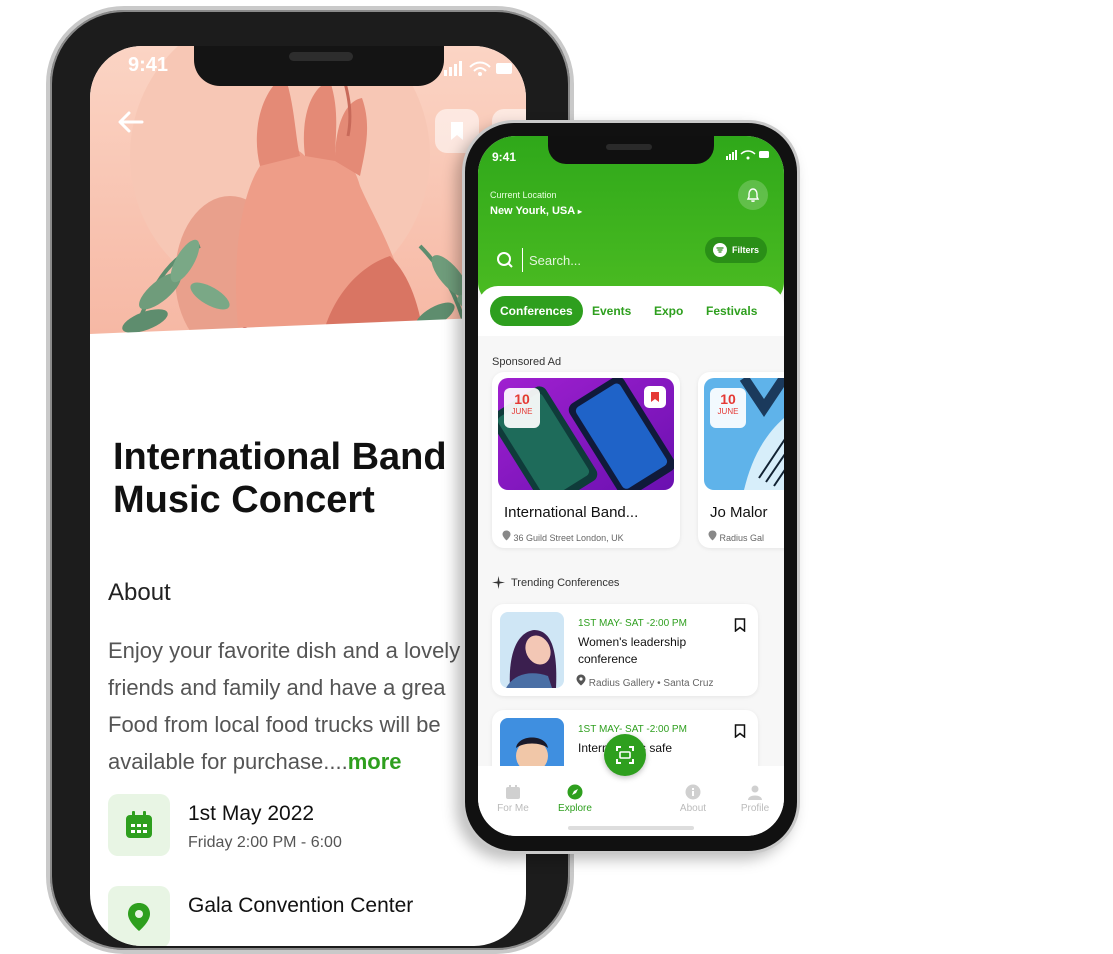 The height and width of the screenshot is (954, 1113). Describe the element at coordinates (563, 536) in the screenshot. I see `ad-address: 36 Guild Street London, UK` at that location.